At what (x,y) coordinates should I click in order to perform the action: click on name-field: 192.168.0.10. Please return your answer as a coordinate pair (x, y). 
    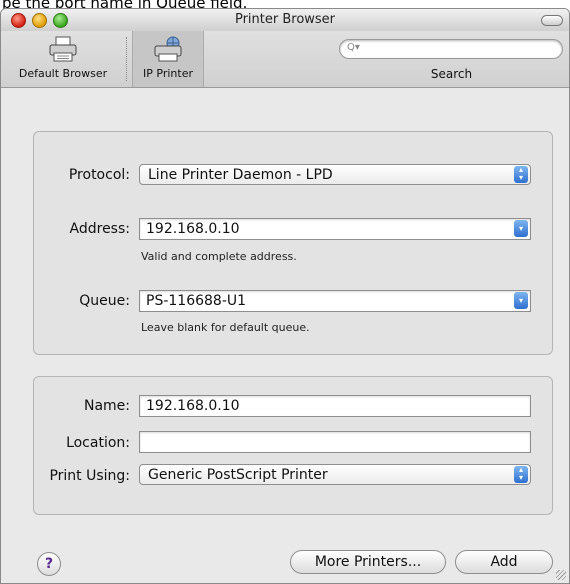
    Looking at the image, I should click on (335, 406).